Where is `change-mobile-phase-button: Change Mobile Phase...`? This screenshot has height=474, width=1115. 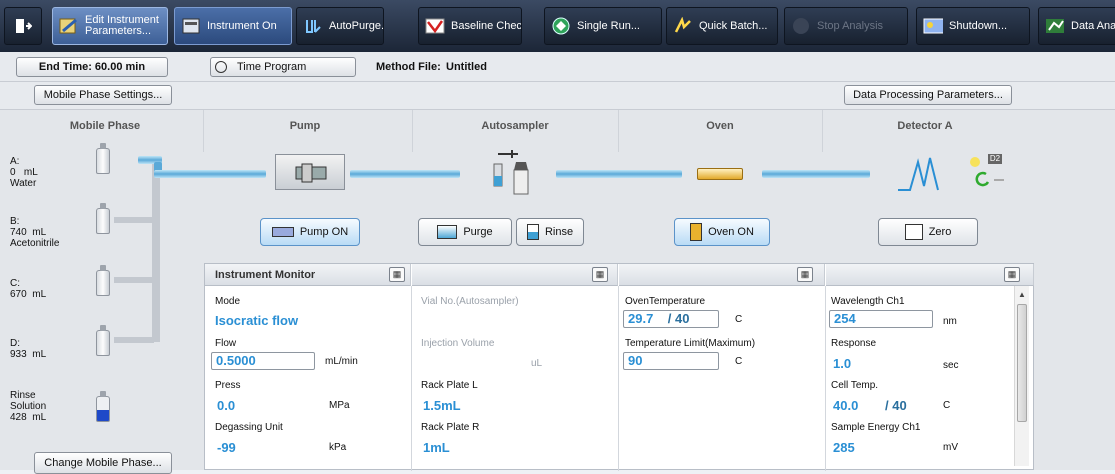
change-mobile-phase-button: Change Mobile Phase... is located at coordinates (103, 463).